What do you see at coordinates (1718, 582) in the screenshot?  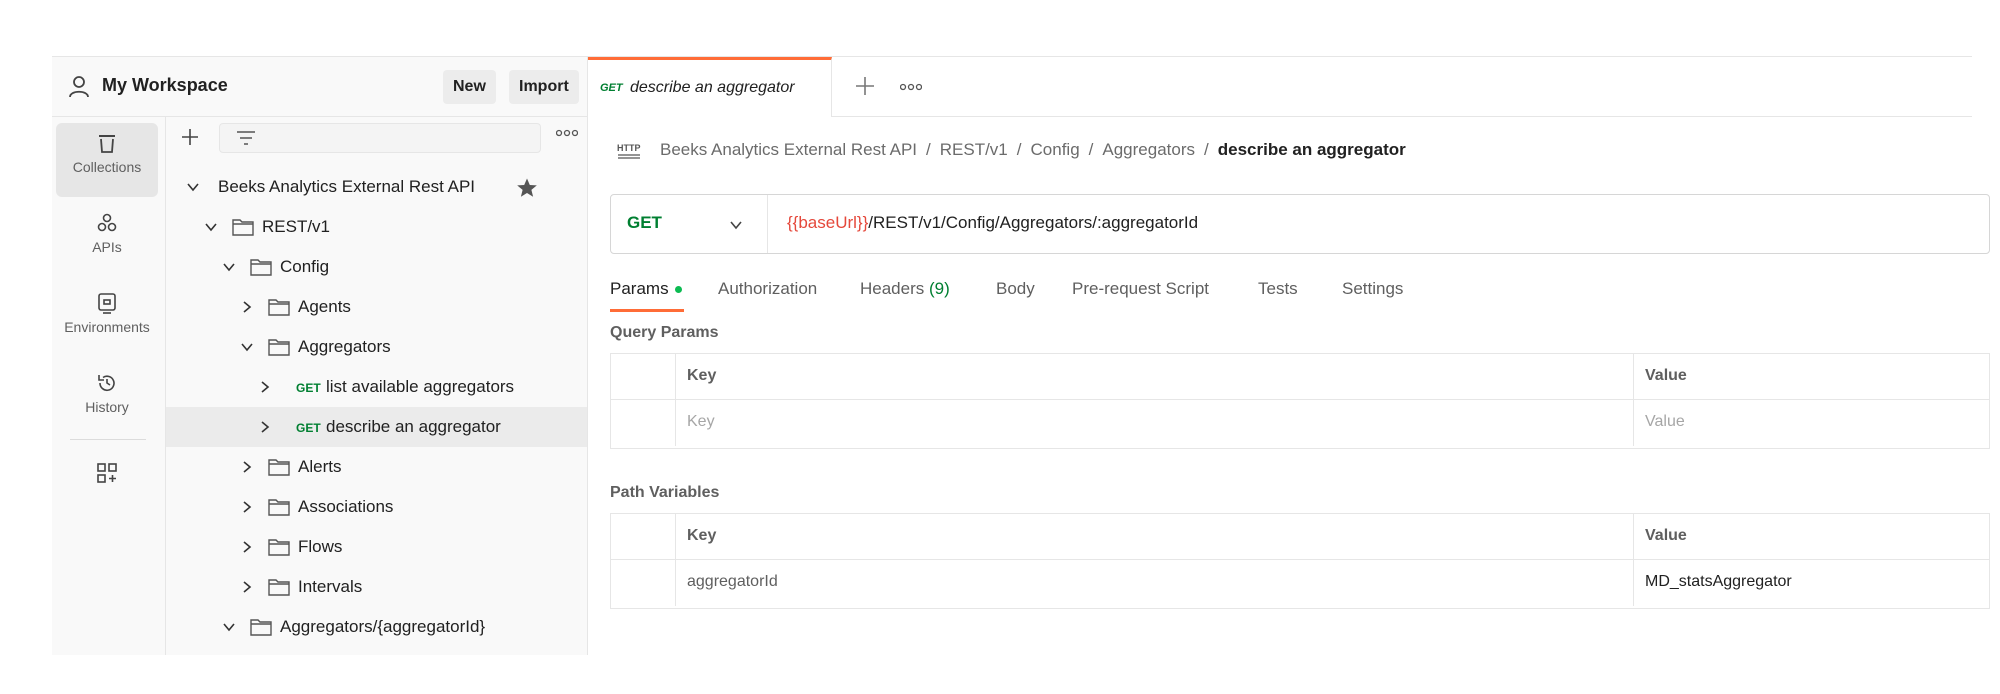 I see `path-variable-value: MD_statsAggregator` at bounding box center [1718, 582].